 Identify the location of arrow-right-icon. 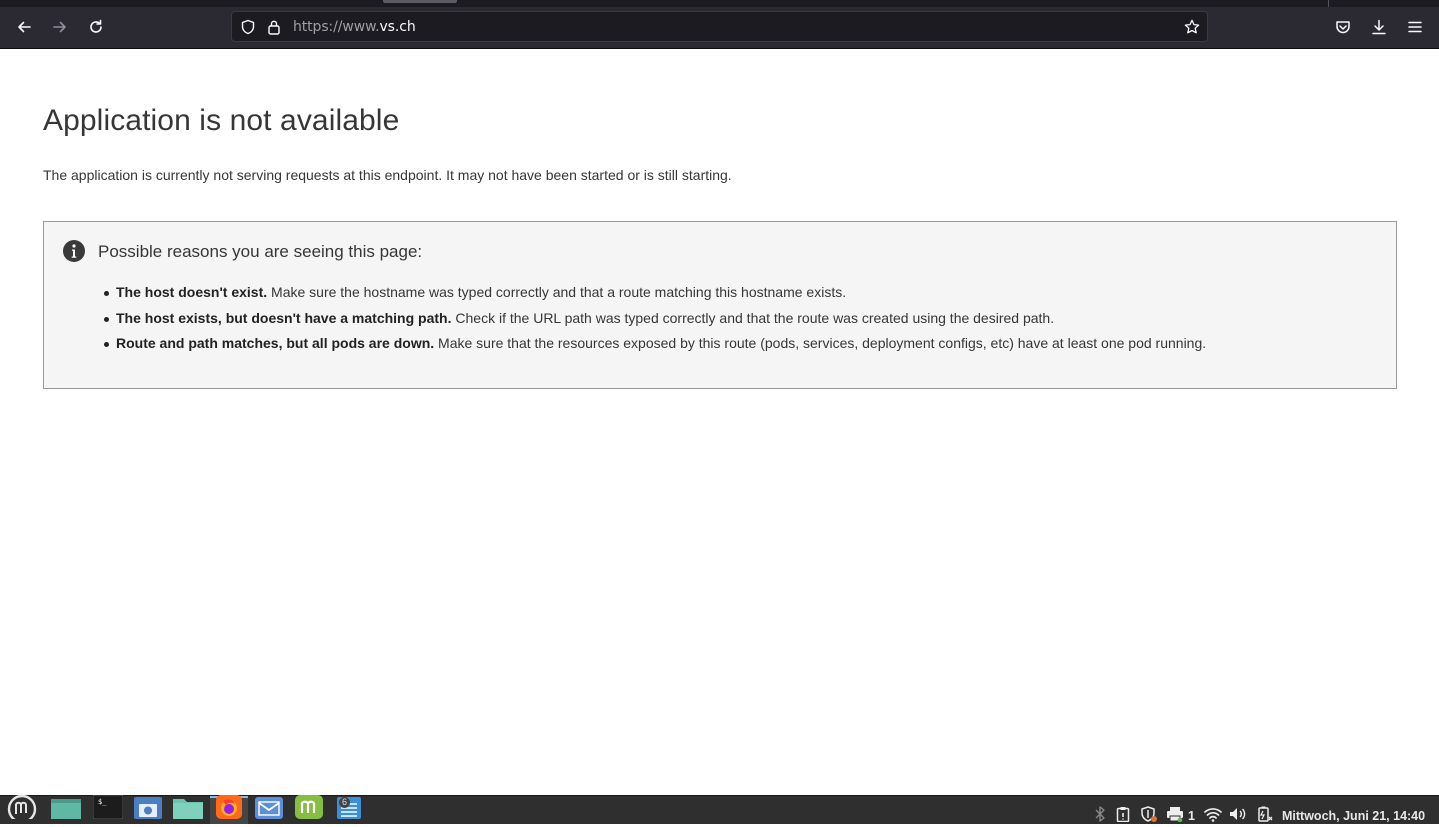
(60, 27).